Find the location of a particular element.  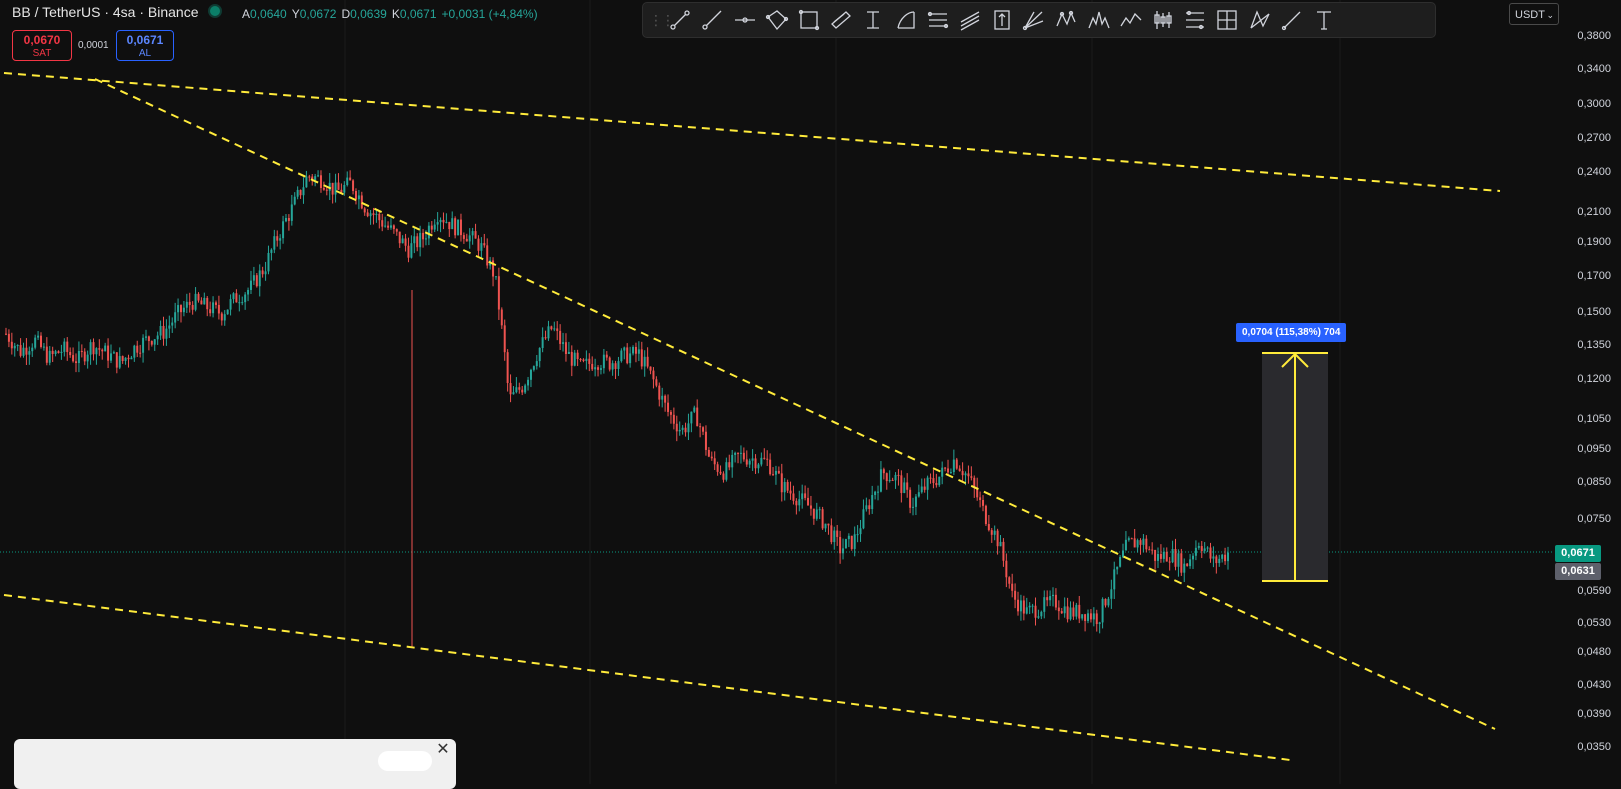

arc-tool is located at coordinates (906, 20).